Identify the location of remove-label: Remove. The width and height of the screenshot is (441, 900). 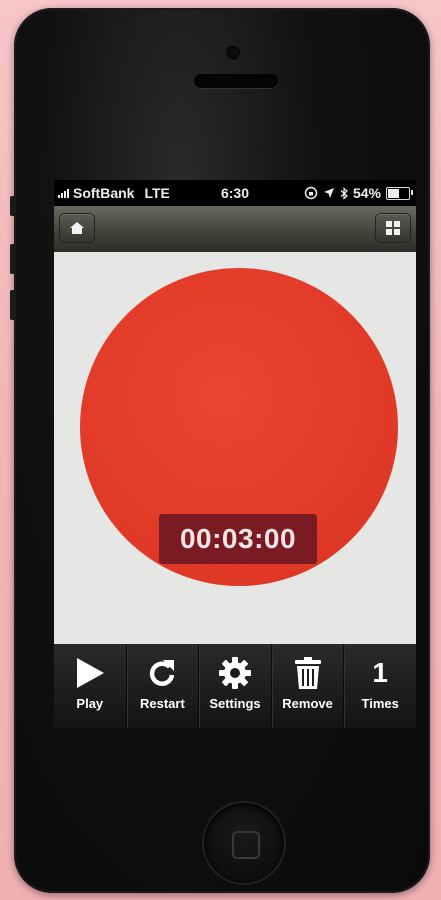
(307, 703).